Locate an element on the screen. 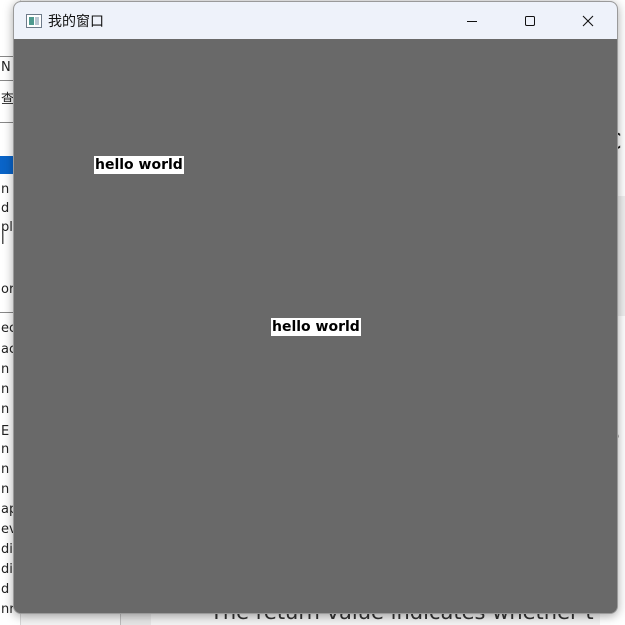  close-icon is located at coordinates (588, 20).